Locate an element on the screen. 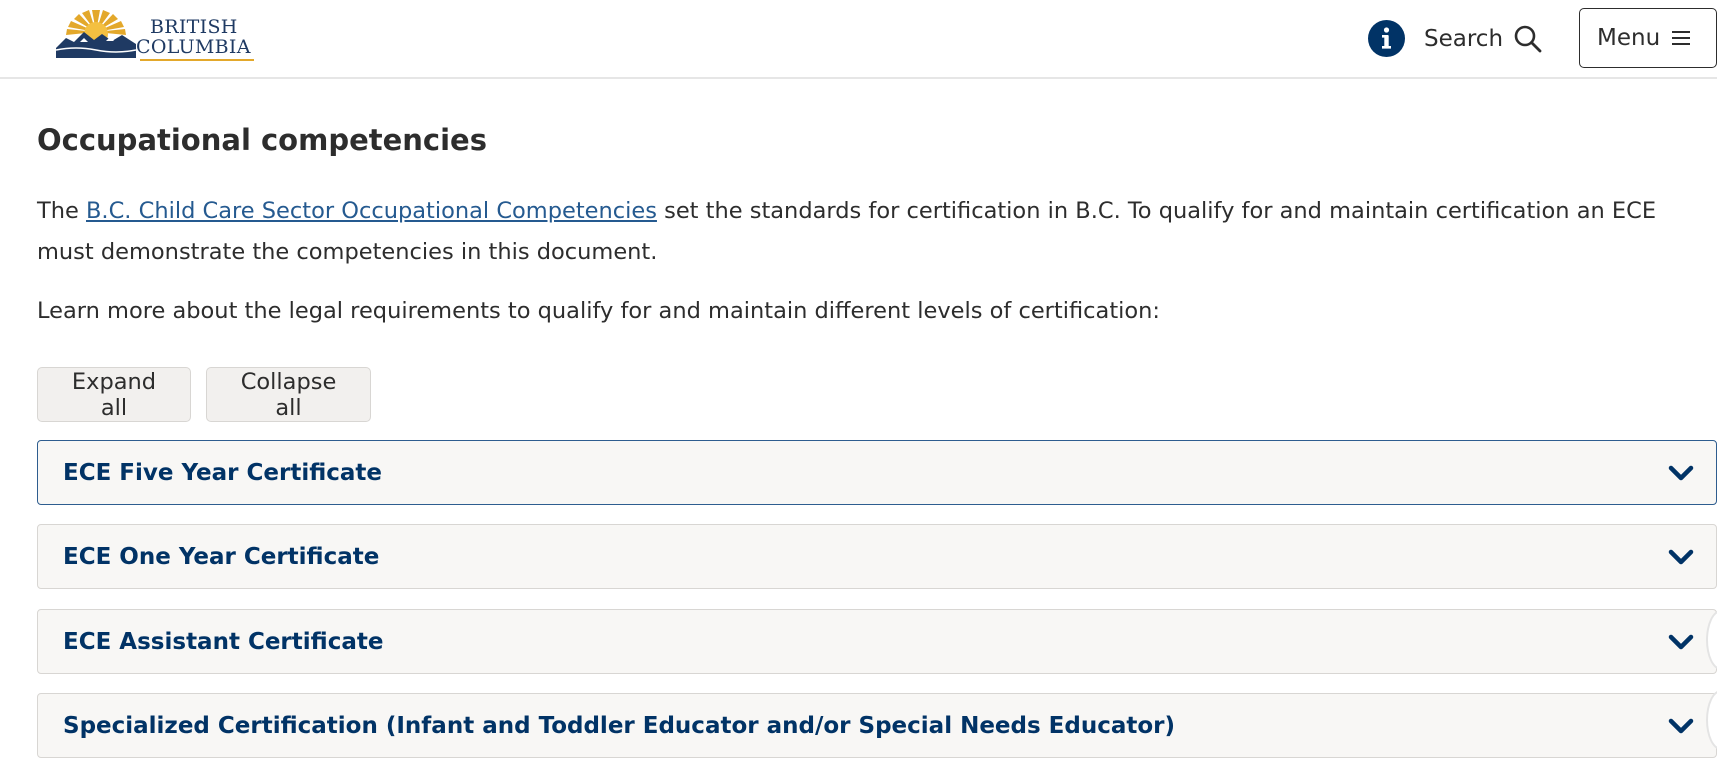  menu-button: Menu is located at coordinates (1648, 38).